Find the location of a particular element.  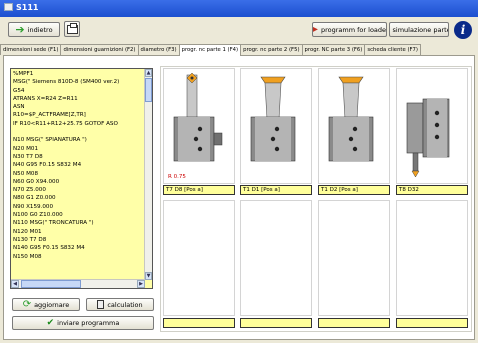

vertical-scrollbar: ▲ ▼ is located at coordinates (148, 174).